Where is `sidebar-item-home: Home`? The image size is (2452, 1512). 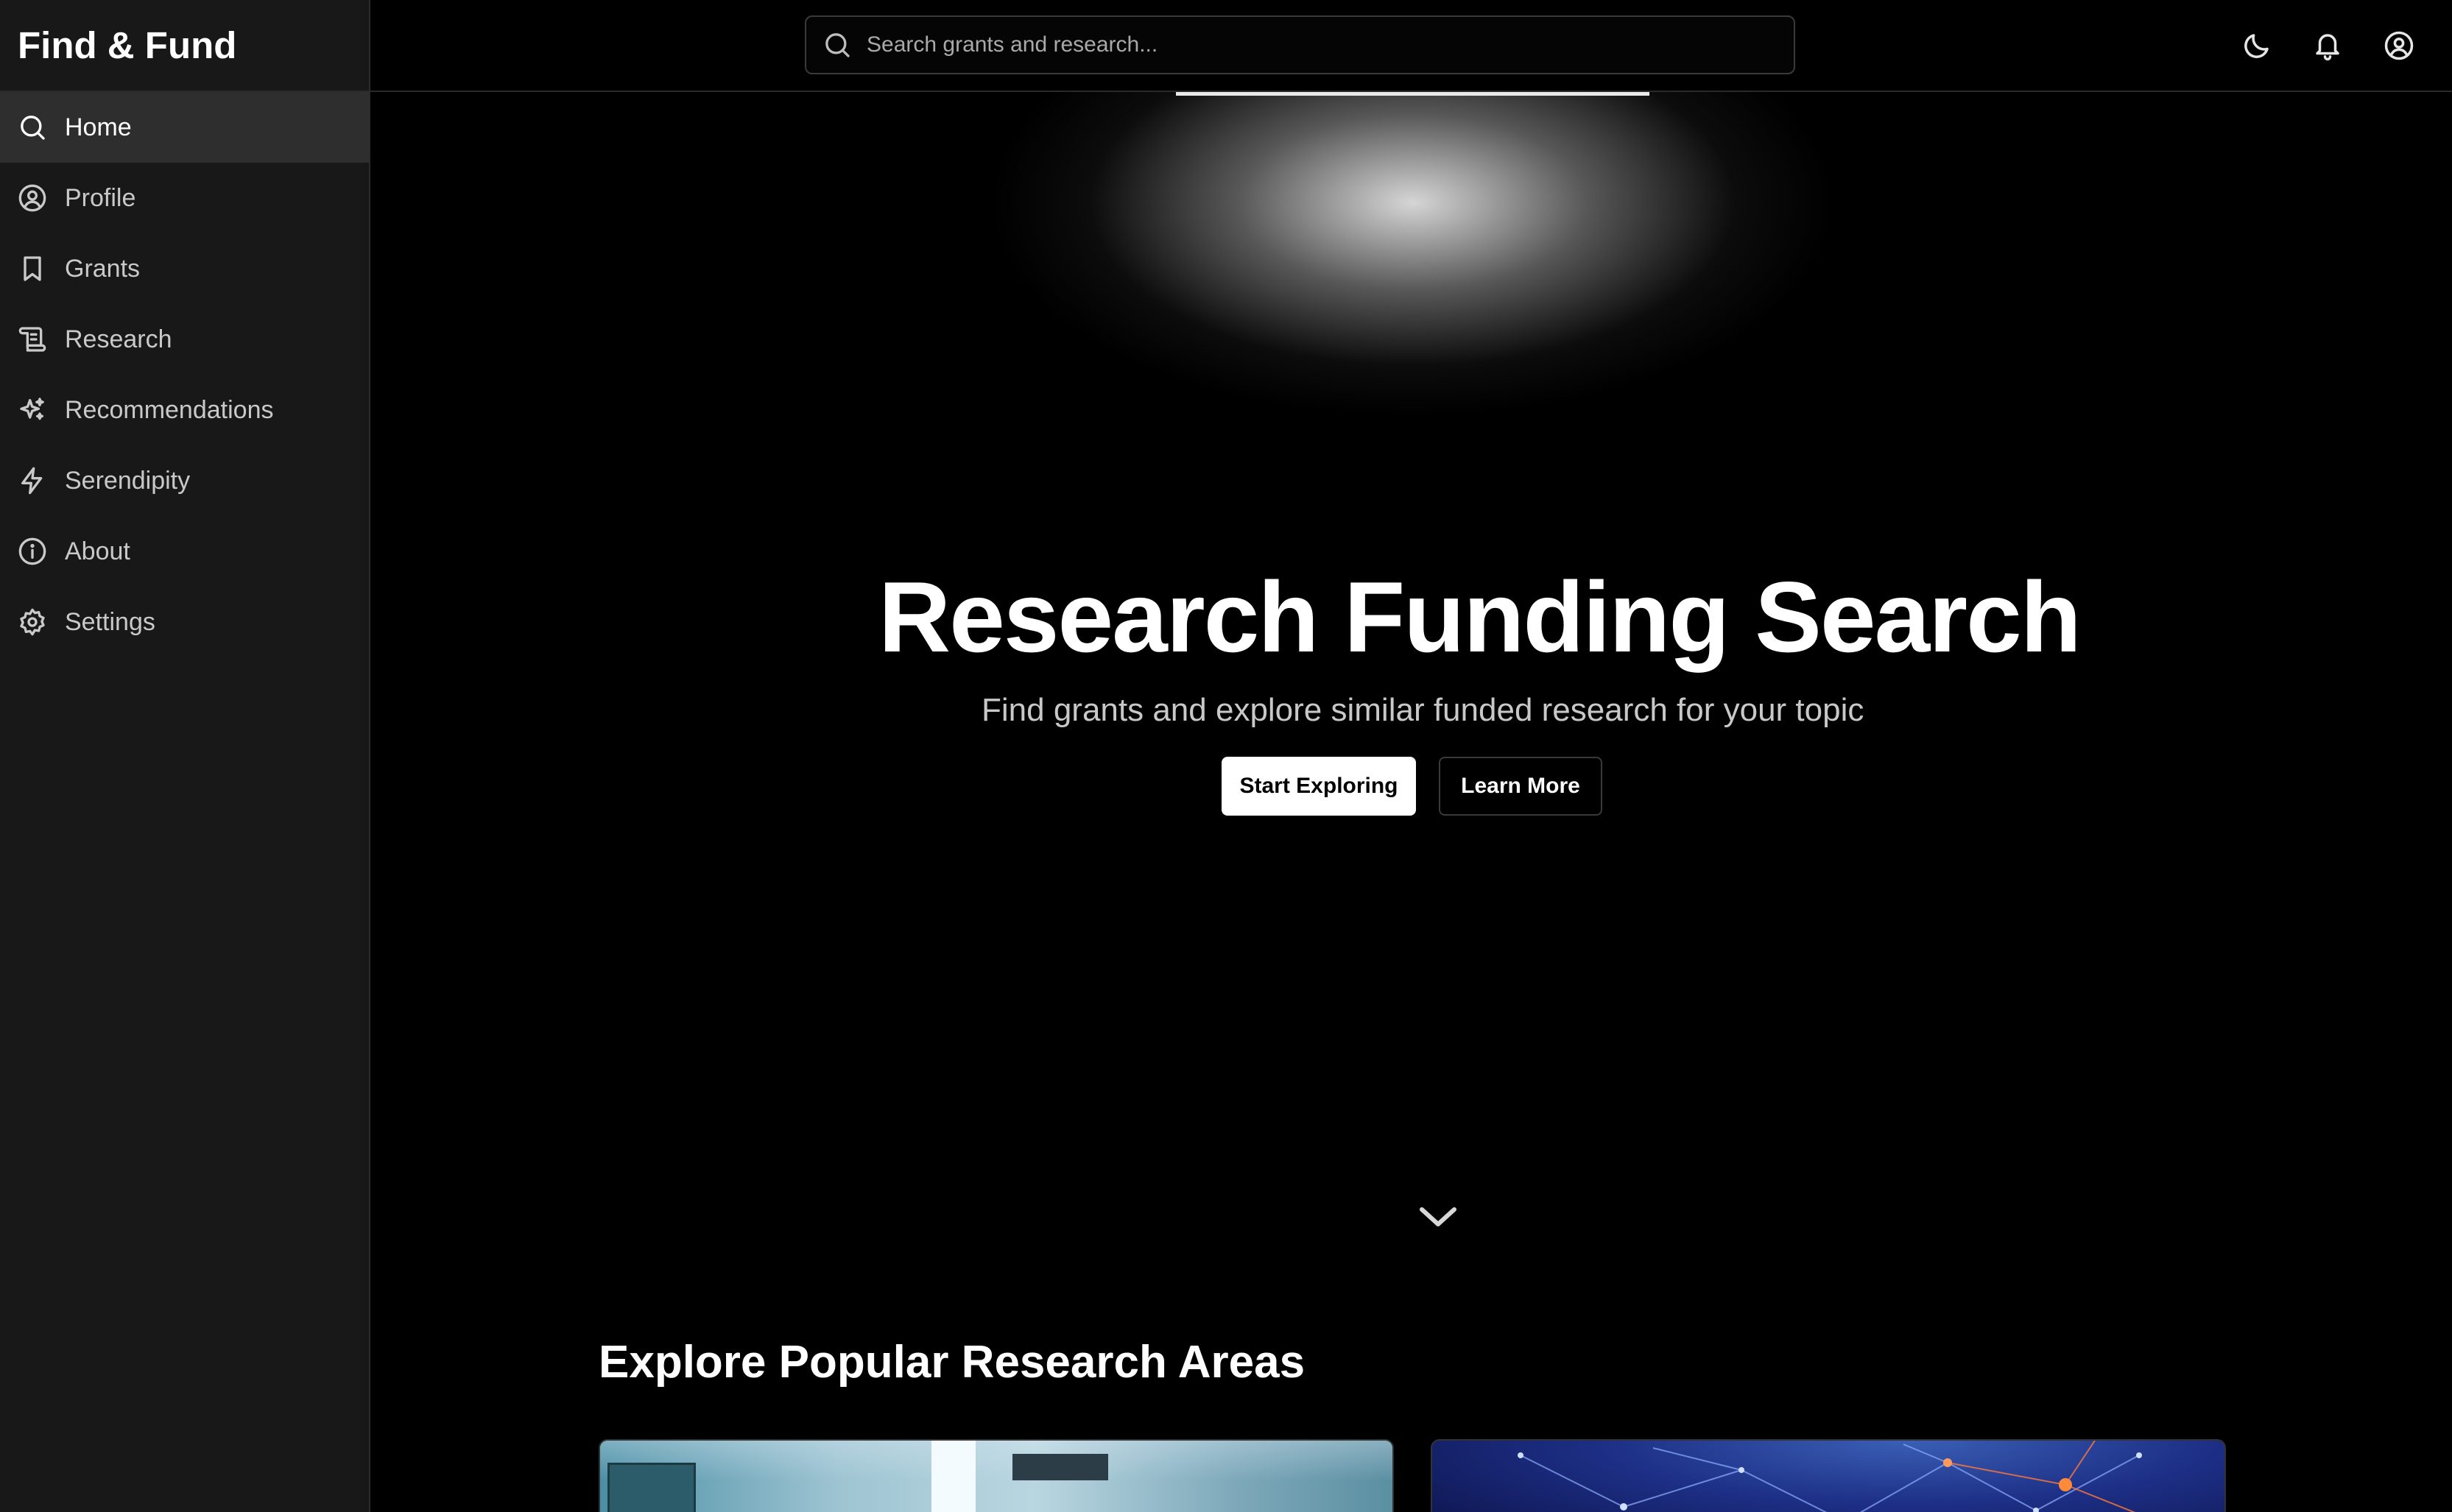 sidebar-item-home: Home is located at coordinates (184, 127).